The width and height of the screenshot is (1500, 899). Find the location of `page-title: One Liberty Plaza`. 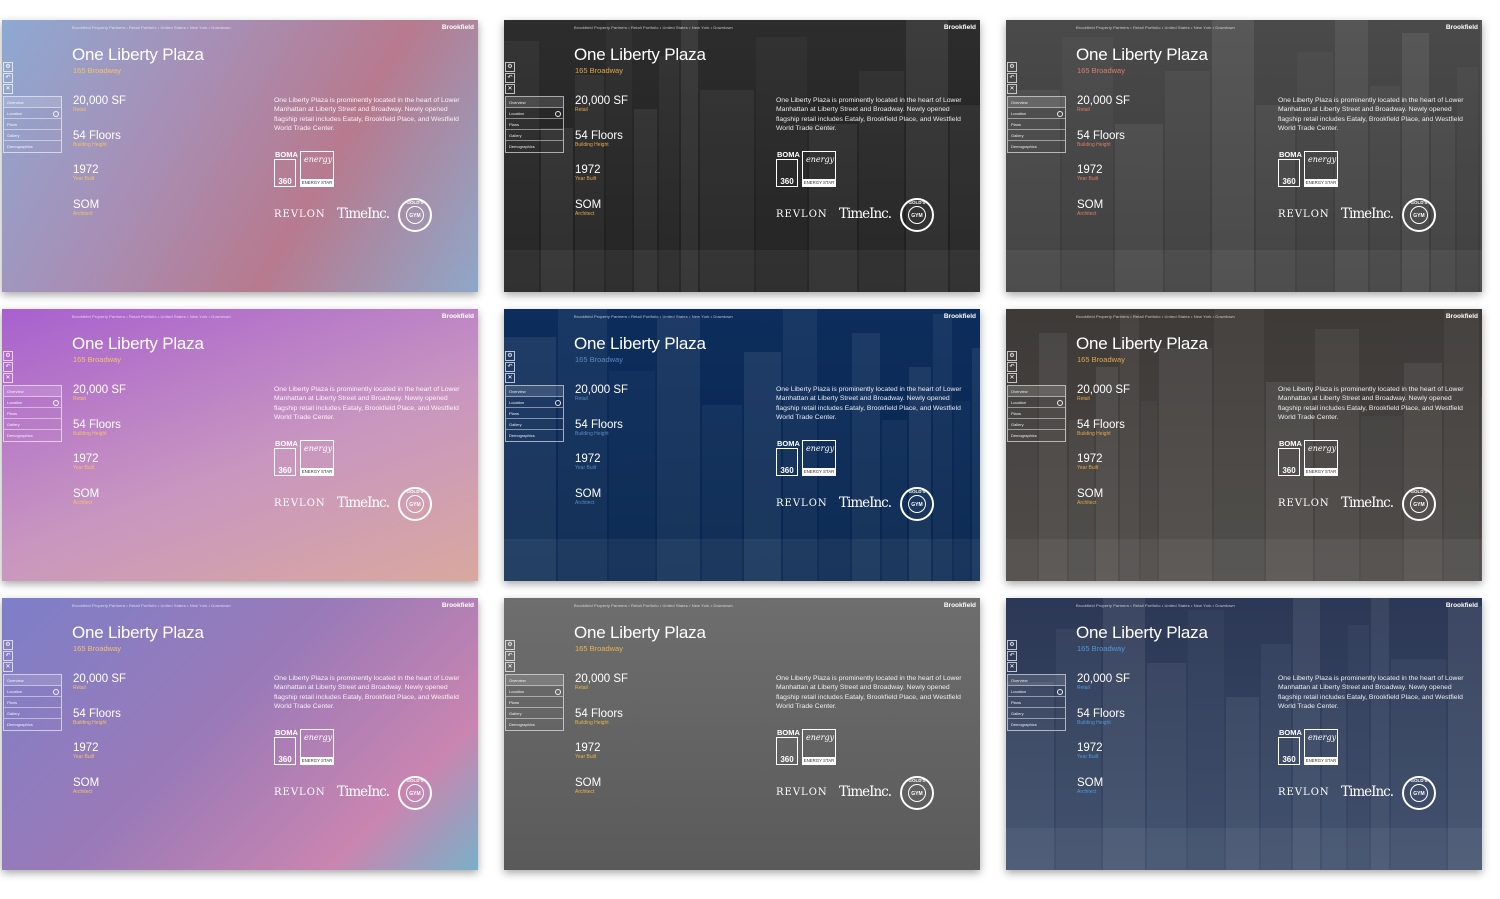

page-title: One Liberty Plaza is located at coordinates (1142, 343).